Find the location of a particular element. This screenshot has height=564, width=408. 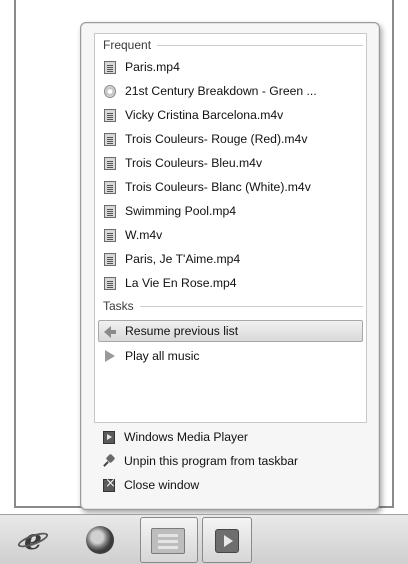

item-label: Swimming Pool.mp4 is located at coordinates (181, 211).